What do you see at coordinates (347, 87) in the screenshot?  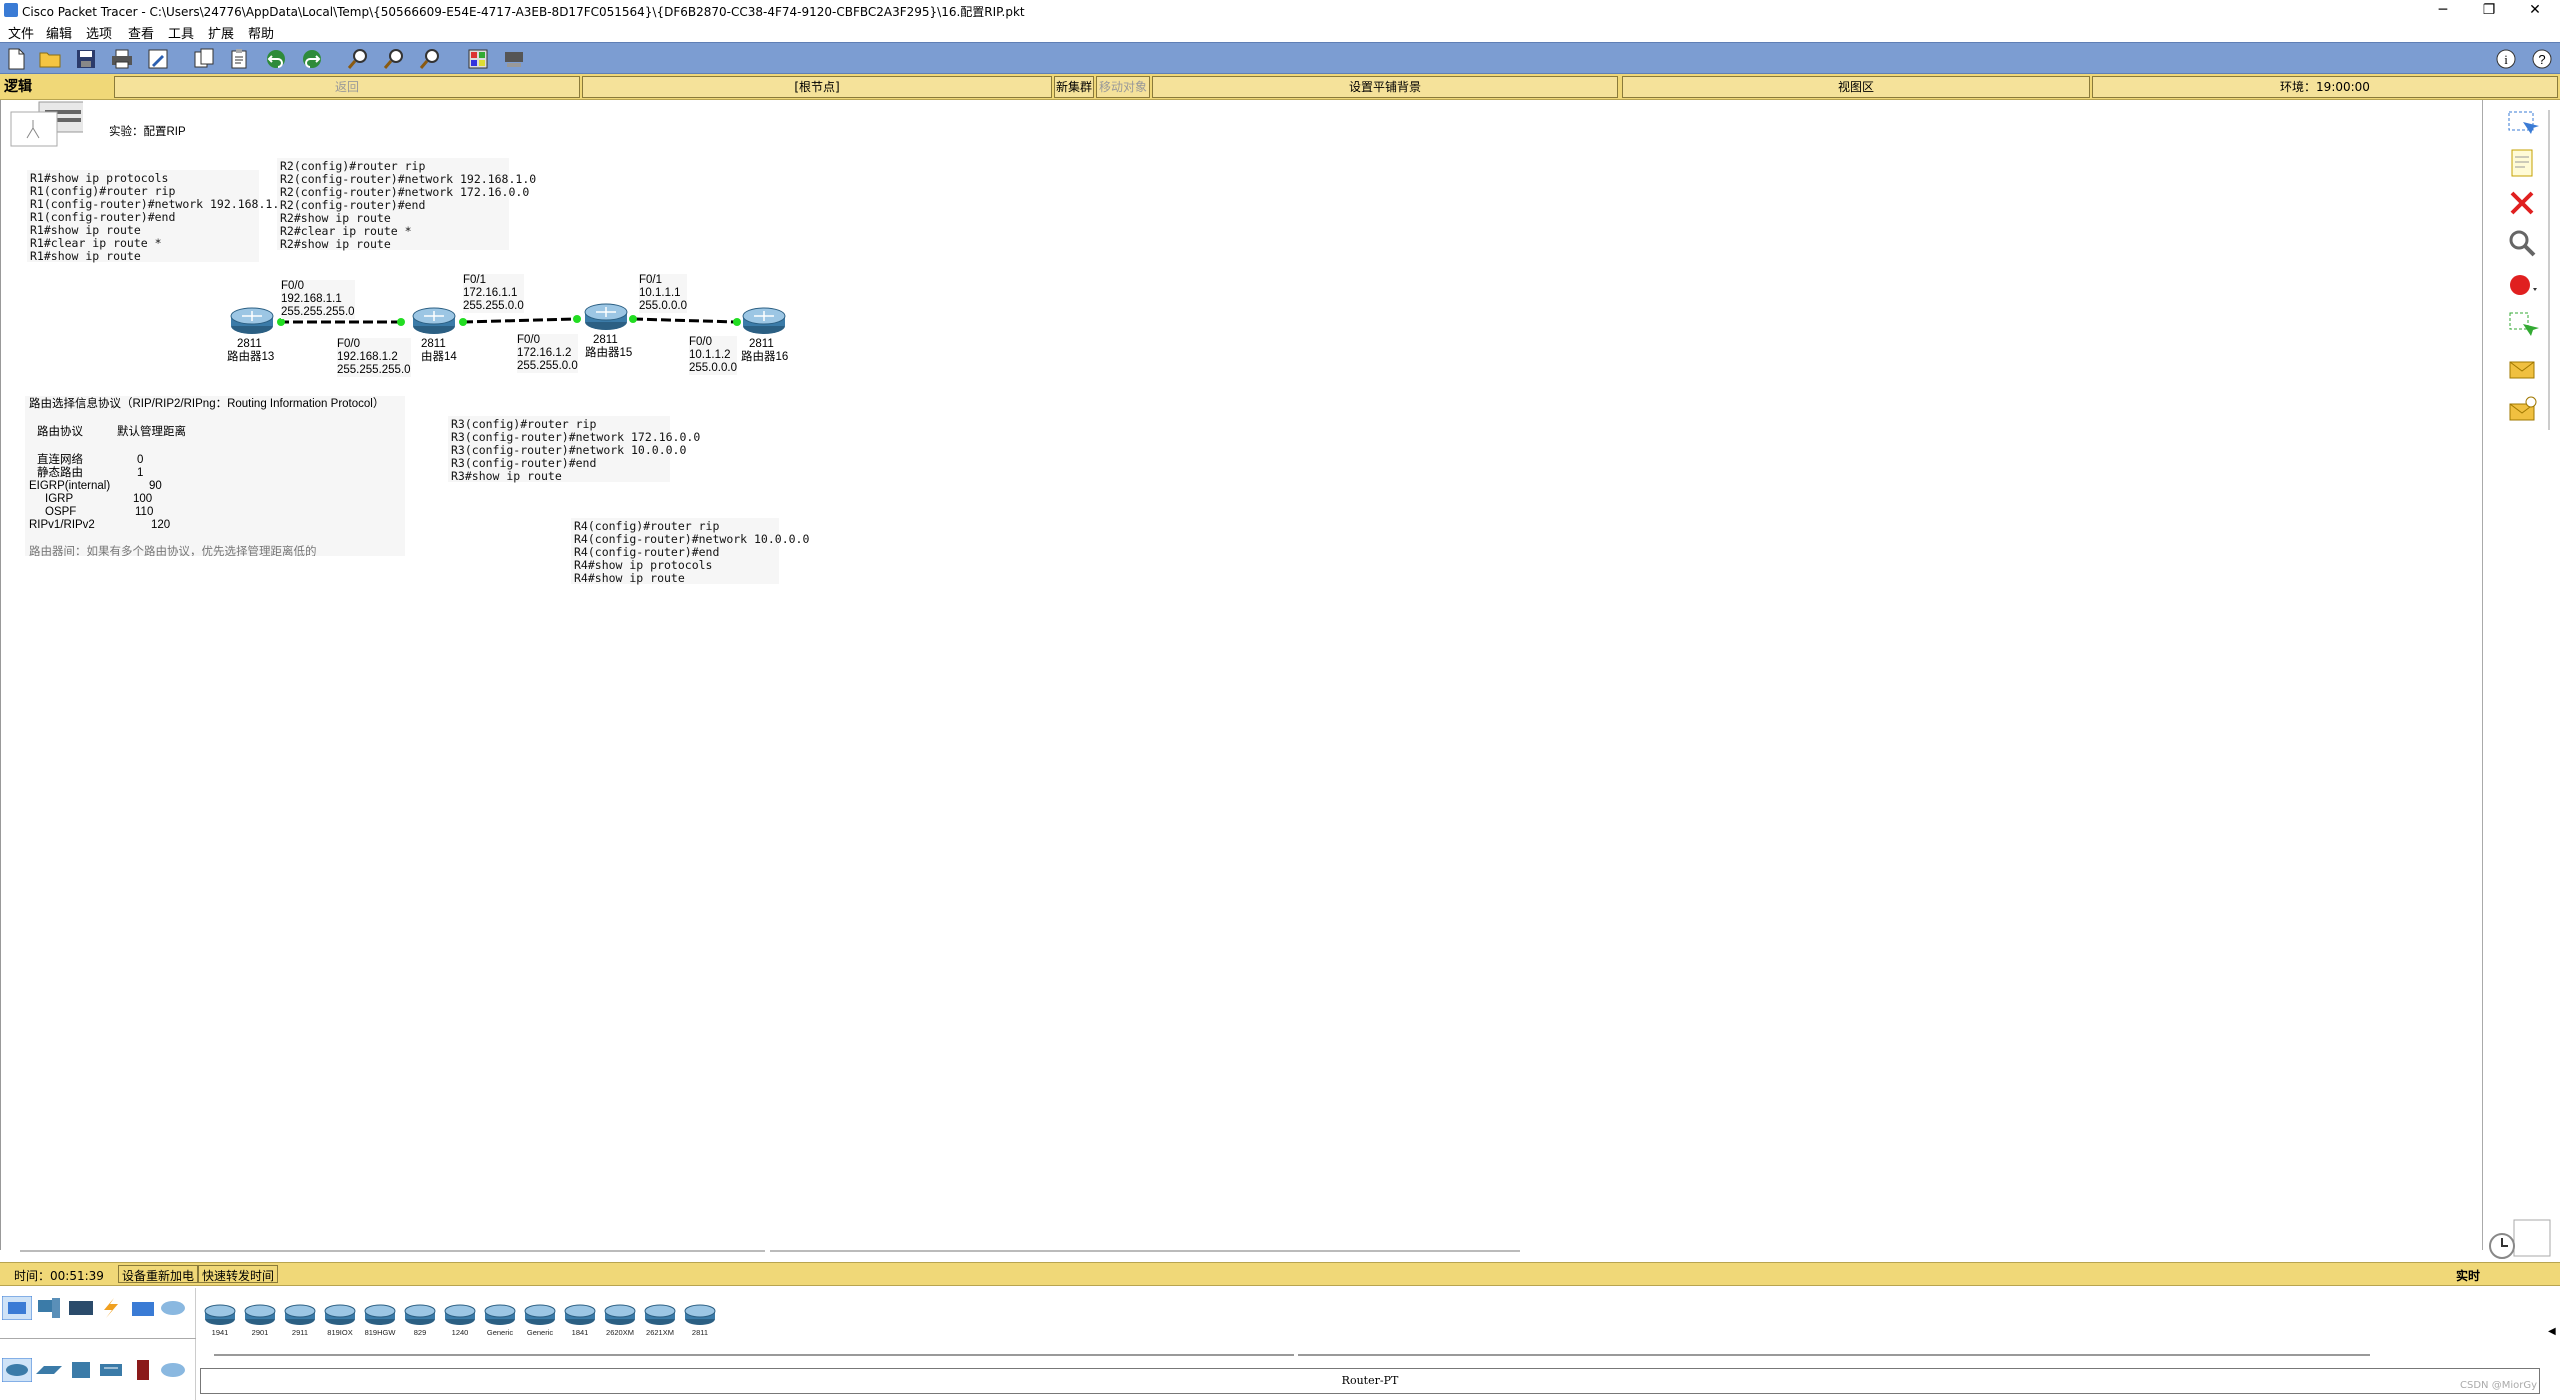 I see `back-button: 返回` at bounding box center [347, 87].